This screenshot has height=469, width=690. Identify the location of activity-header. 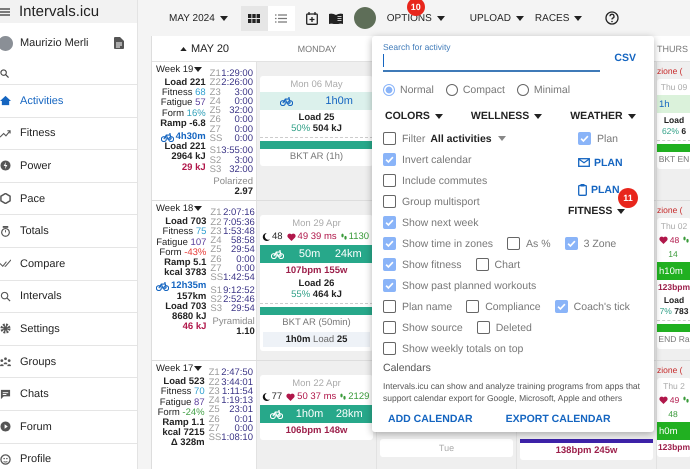
(586, 441).